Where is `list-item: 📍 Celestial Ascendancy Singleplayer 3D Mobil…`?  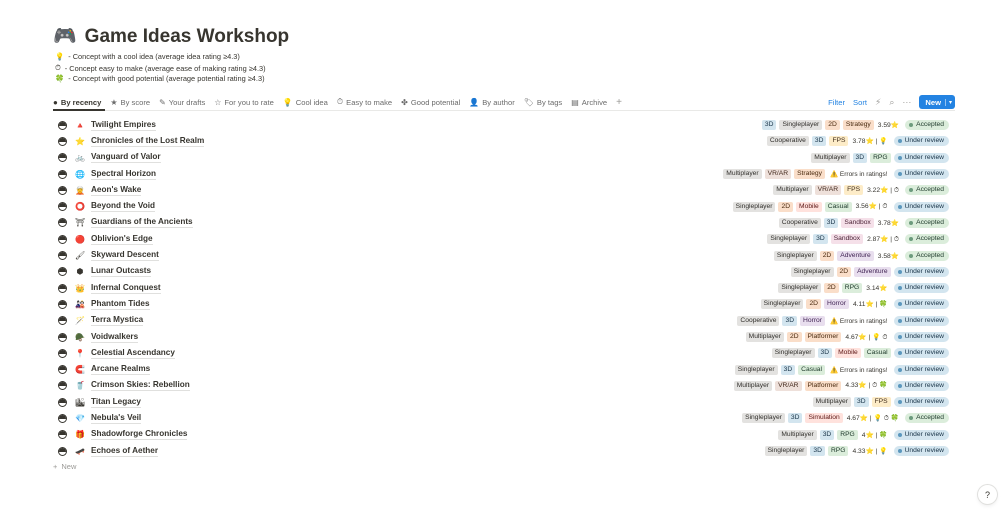
list-item: 📍 Celestial Ascendancy Singleplayer 3D Mobil… is located at coordinates (504, 353).